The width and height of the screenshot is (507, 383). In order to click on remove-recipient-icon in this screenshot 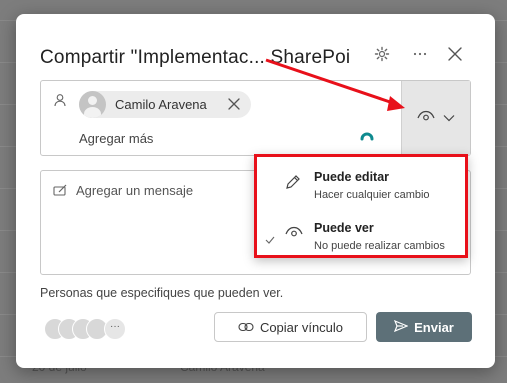, I will do `click(234, 106)`.